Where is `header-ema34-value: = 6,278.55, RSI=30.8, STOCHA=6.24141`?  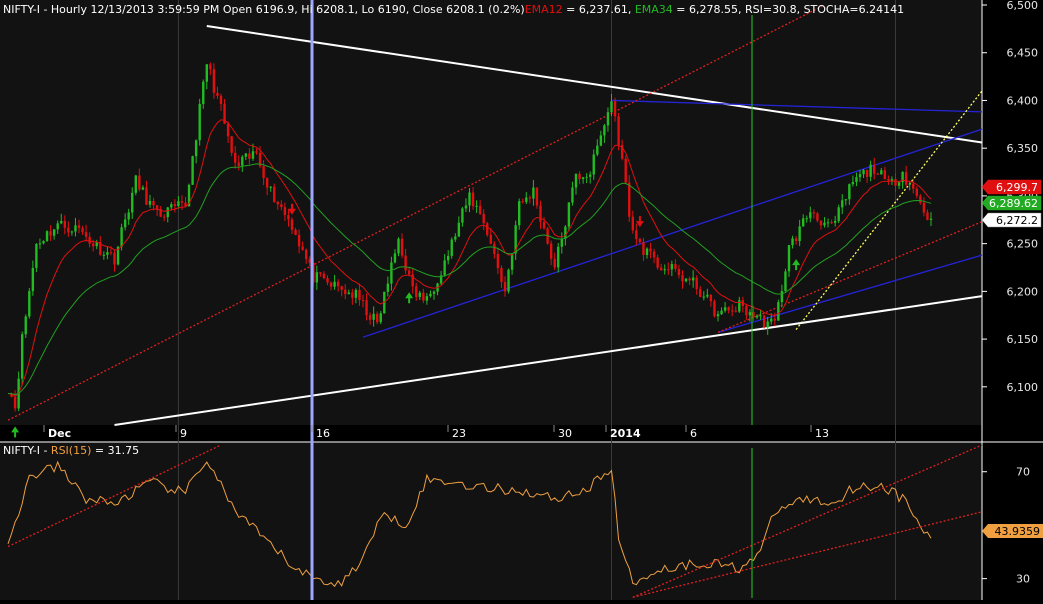
header-ema34-value: = 6,278.55, RSI=30.8, STOCHA=6.24141 is located at coordinates (788, 9).